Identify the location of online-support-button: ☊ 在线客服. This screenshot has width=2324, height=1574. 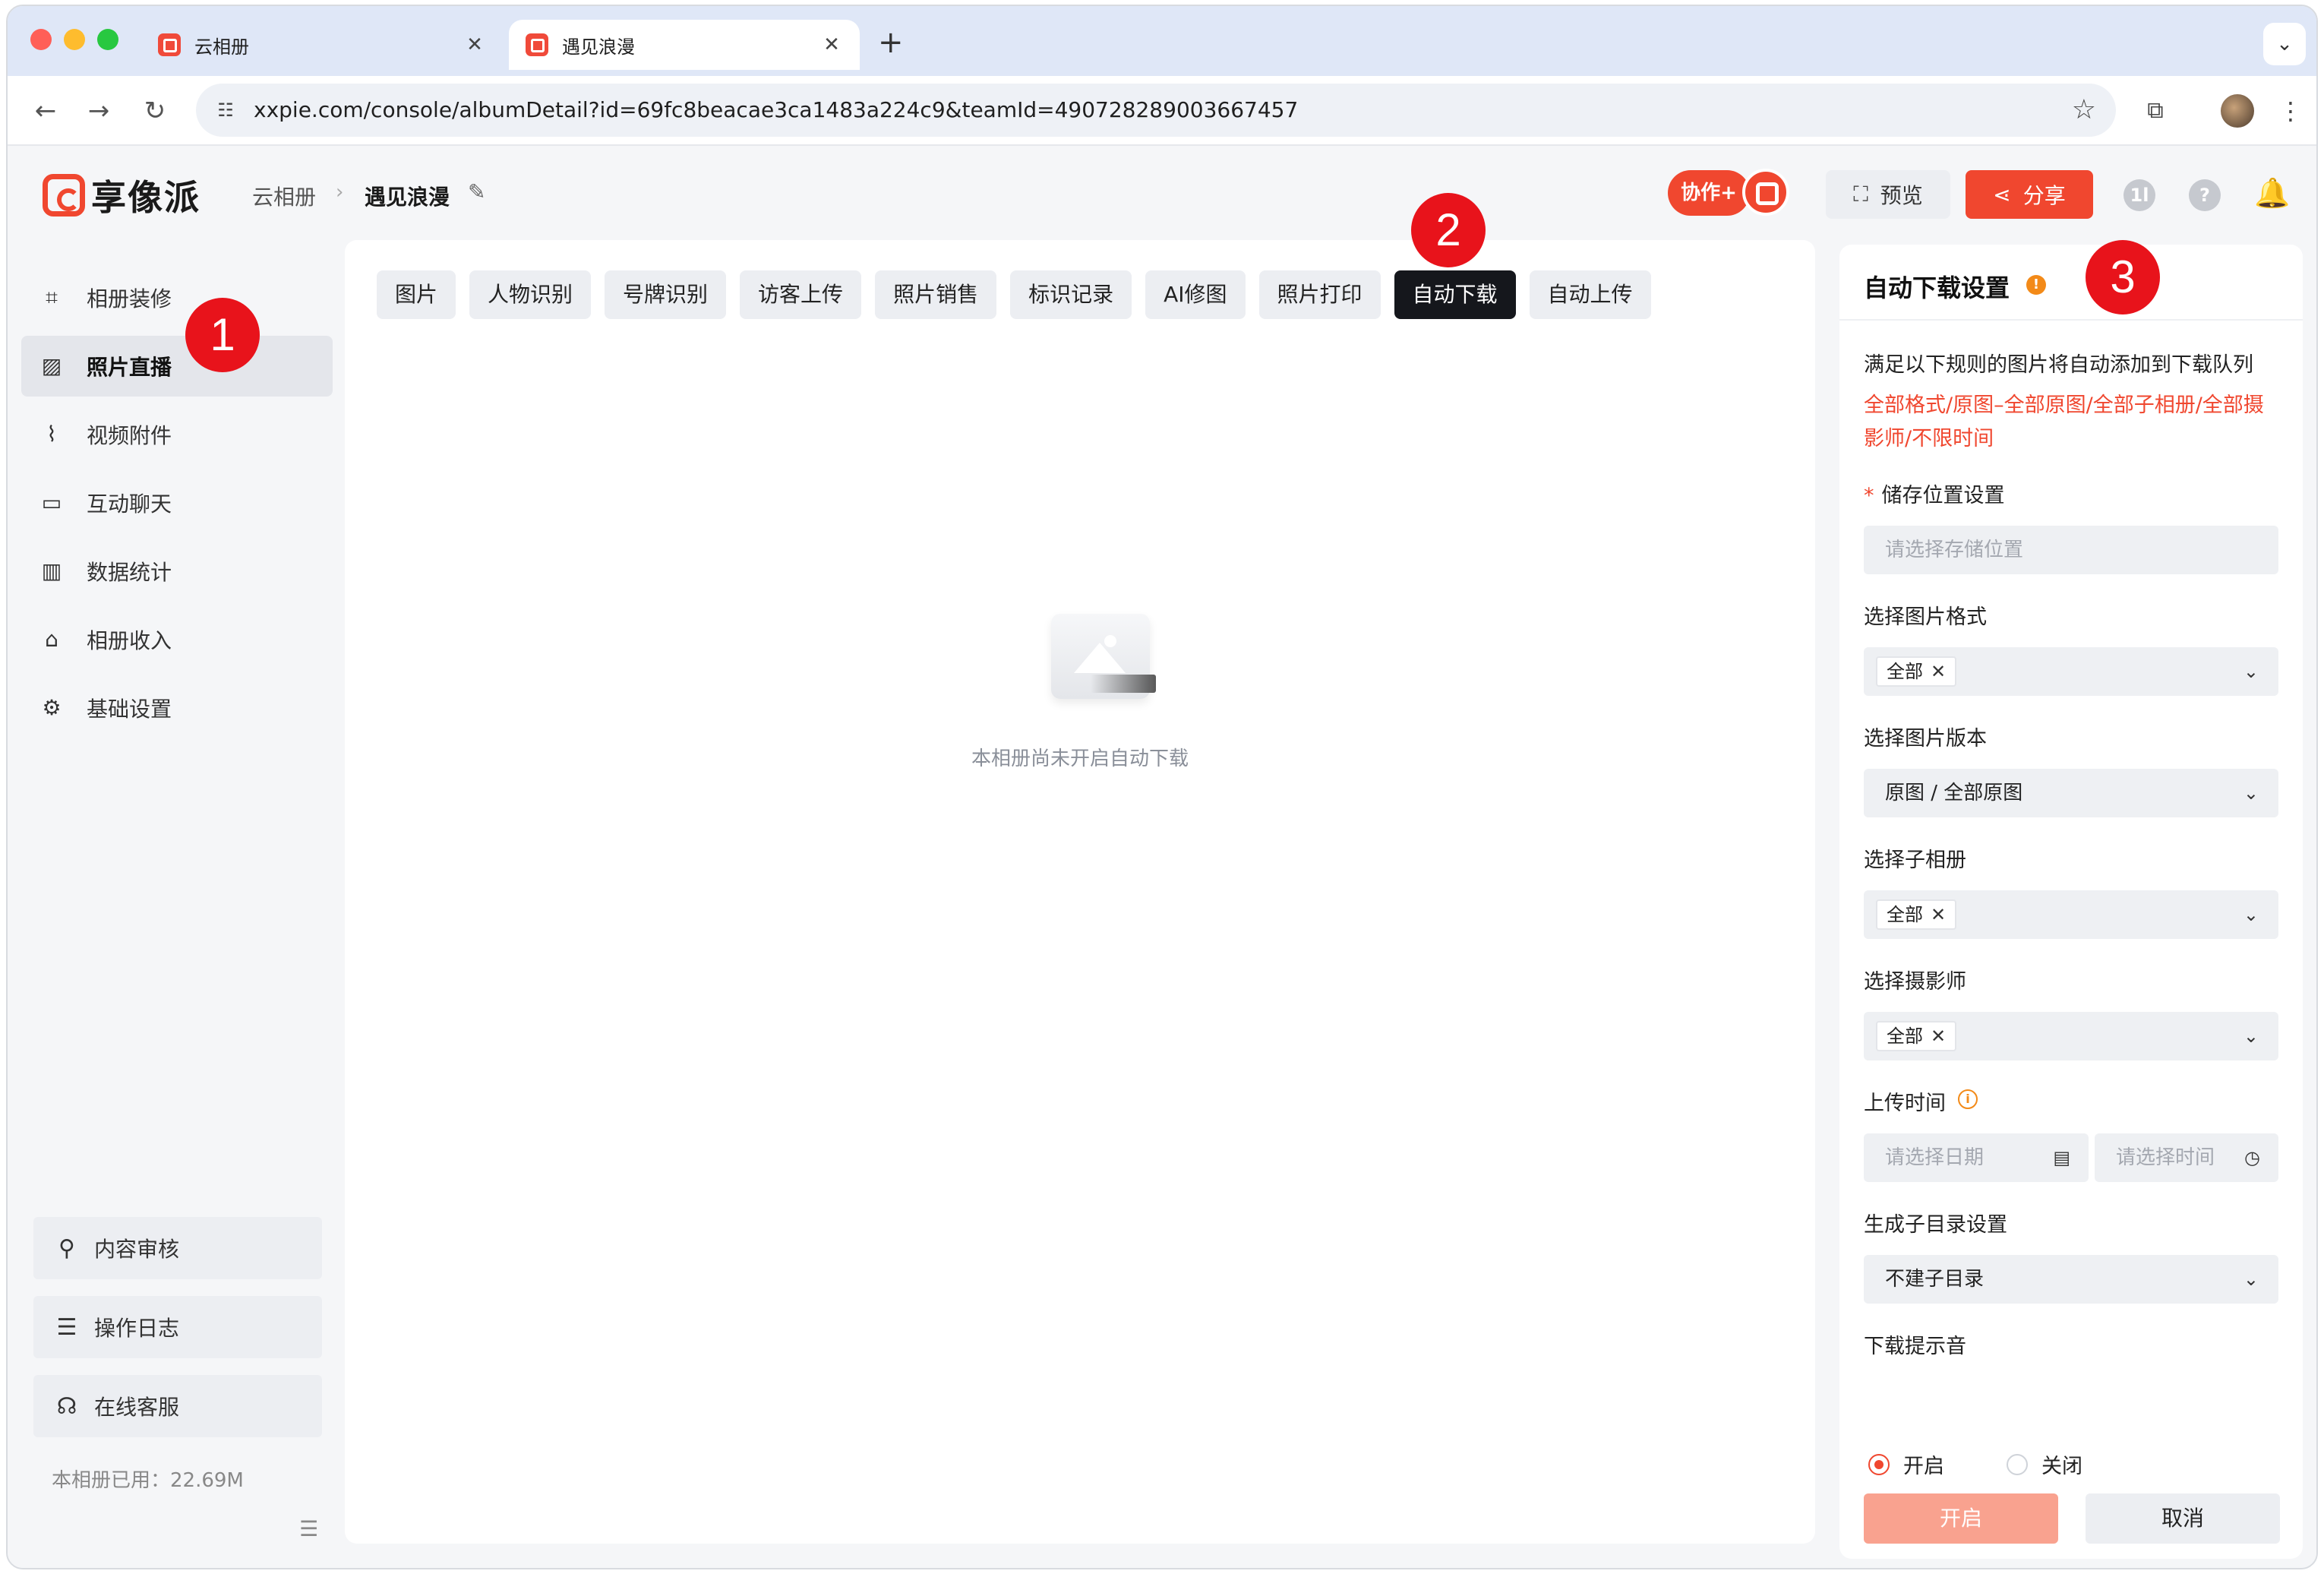
(177, 1406).